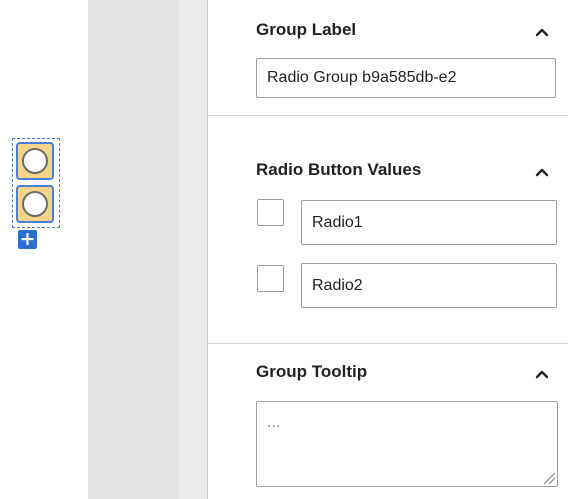 This screenshot has height=499, width=568. I want to click on radio-values-title: Radio Button Values, so click(339, 169).